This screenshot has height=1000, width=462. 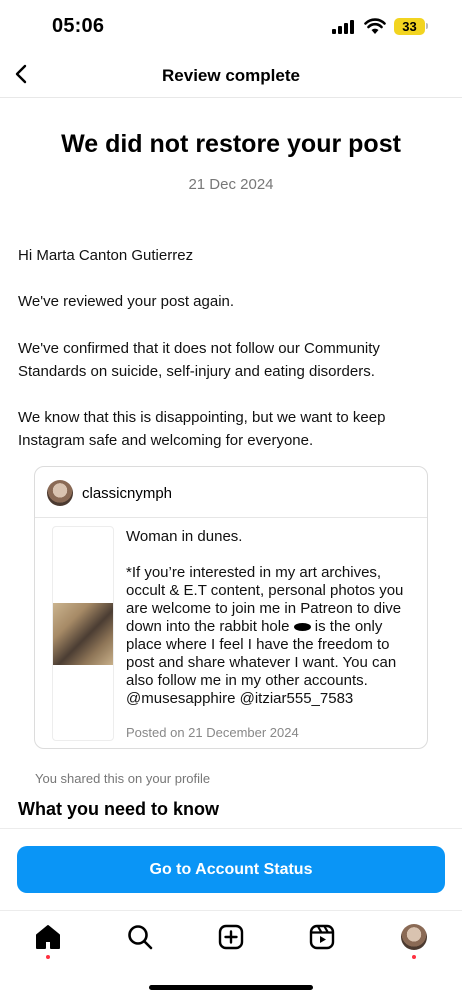 I want to click on post-username: classicnymph, so click(x=127, y=493).